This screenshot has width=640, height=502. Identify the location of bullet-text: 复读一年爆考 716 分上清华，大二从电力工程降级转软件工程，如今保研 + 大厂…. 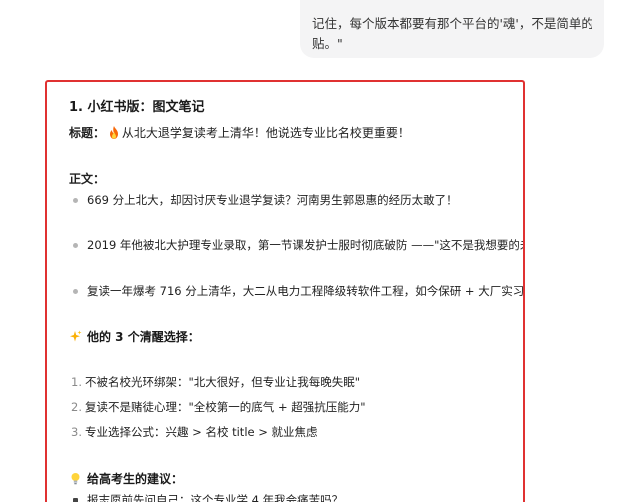
(306, 291).